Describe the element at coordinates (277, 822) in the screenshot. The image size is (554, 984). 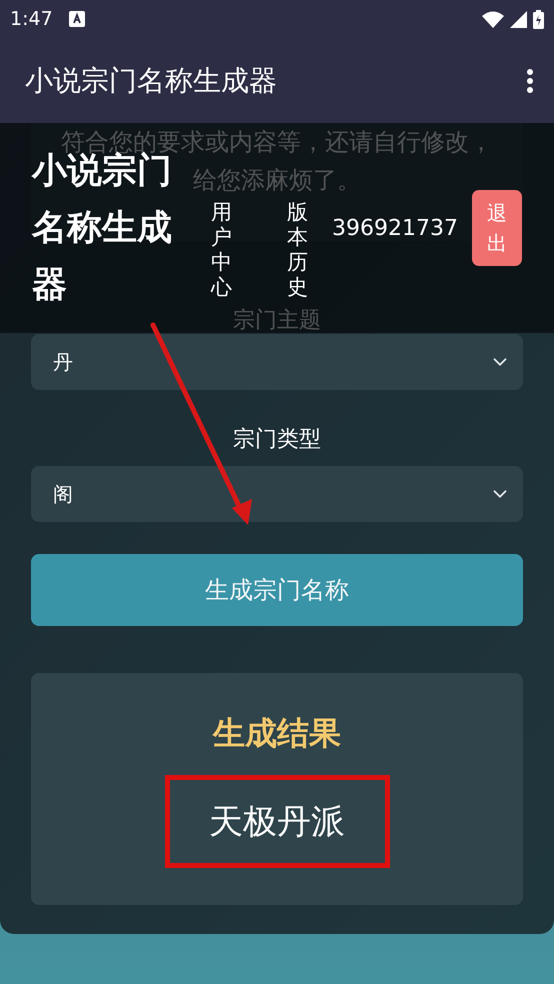
I see `result-text: 天极丹派` at that location.